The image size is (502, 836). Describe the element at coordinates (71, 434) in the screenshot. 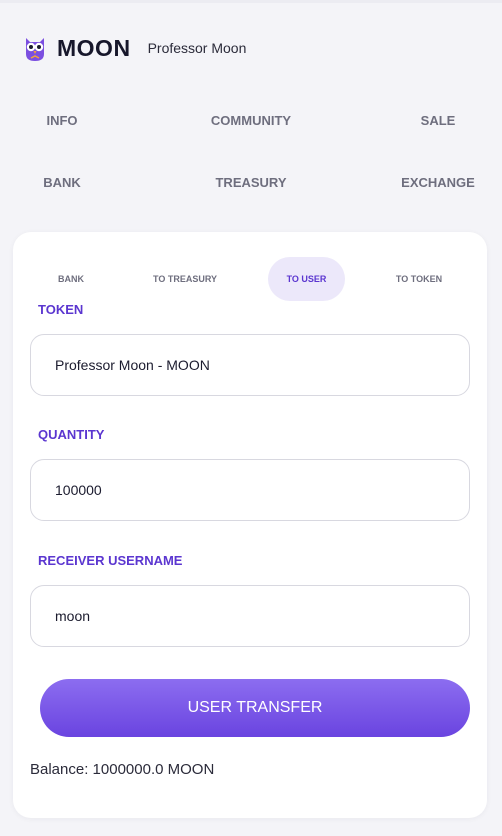

I see `quantity-label: QUANTITY` at that location.